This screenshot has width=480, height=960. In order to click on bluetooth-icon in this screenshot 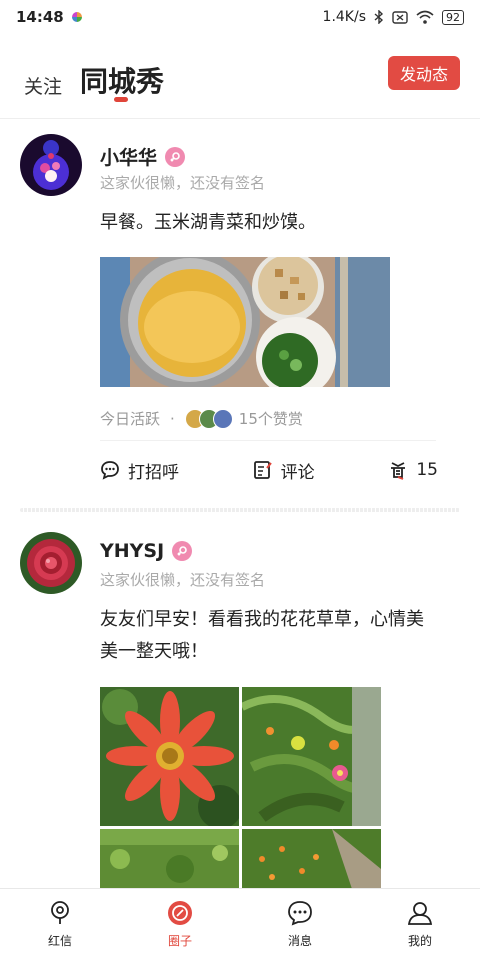, I will do `click(379, 17)`.